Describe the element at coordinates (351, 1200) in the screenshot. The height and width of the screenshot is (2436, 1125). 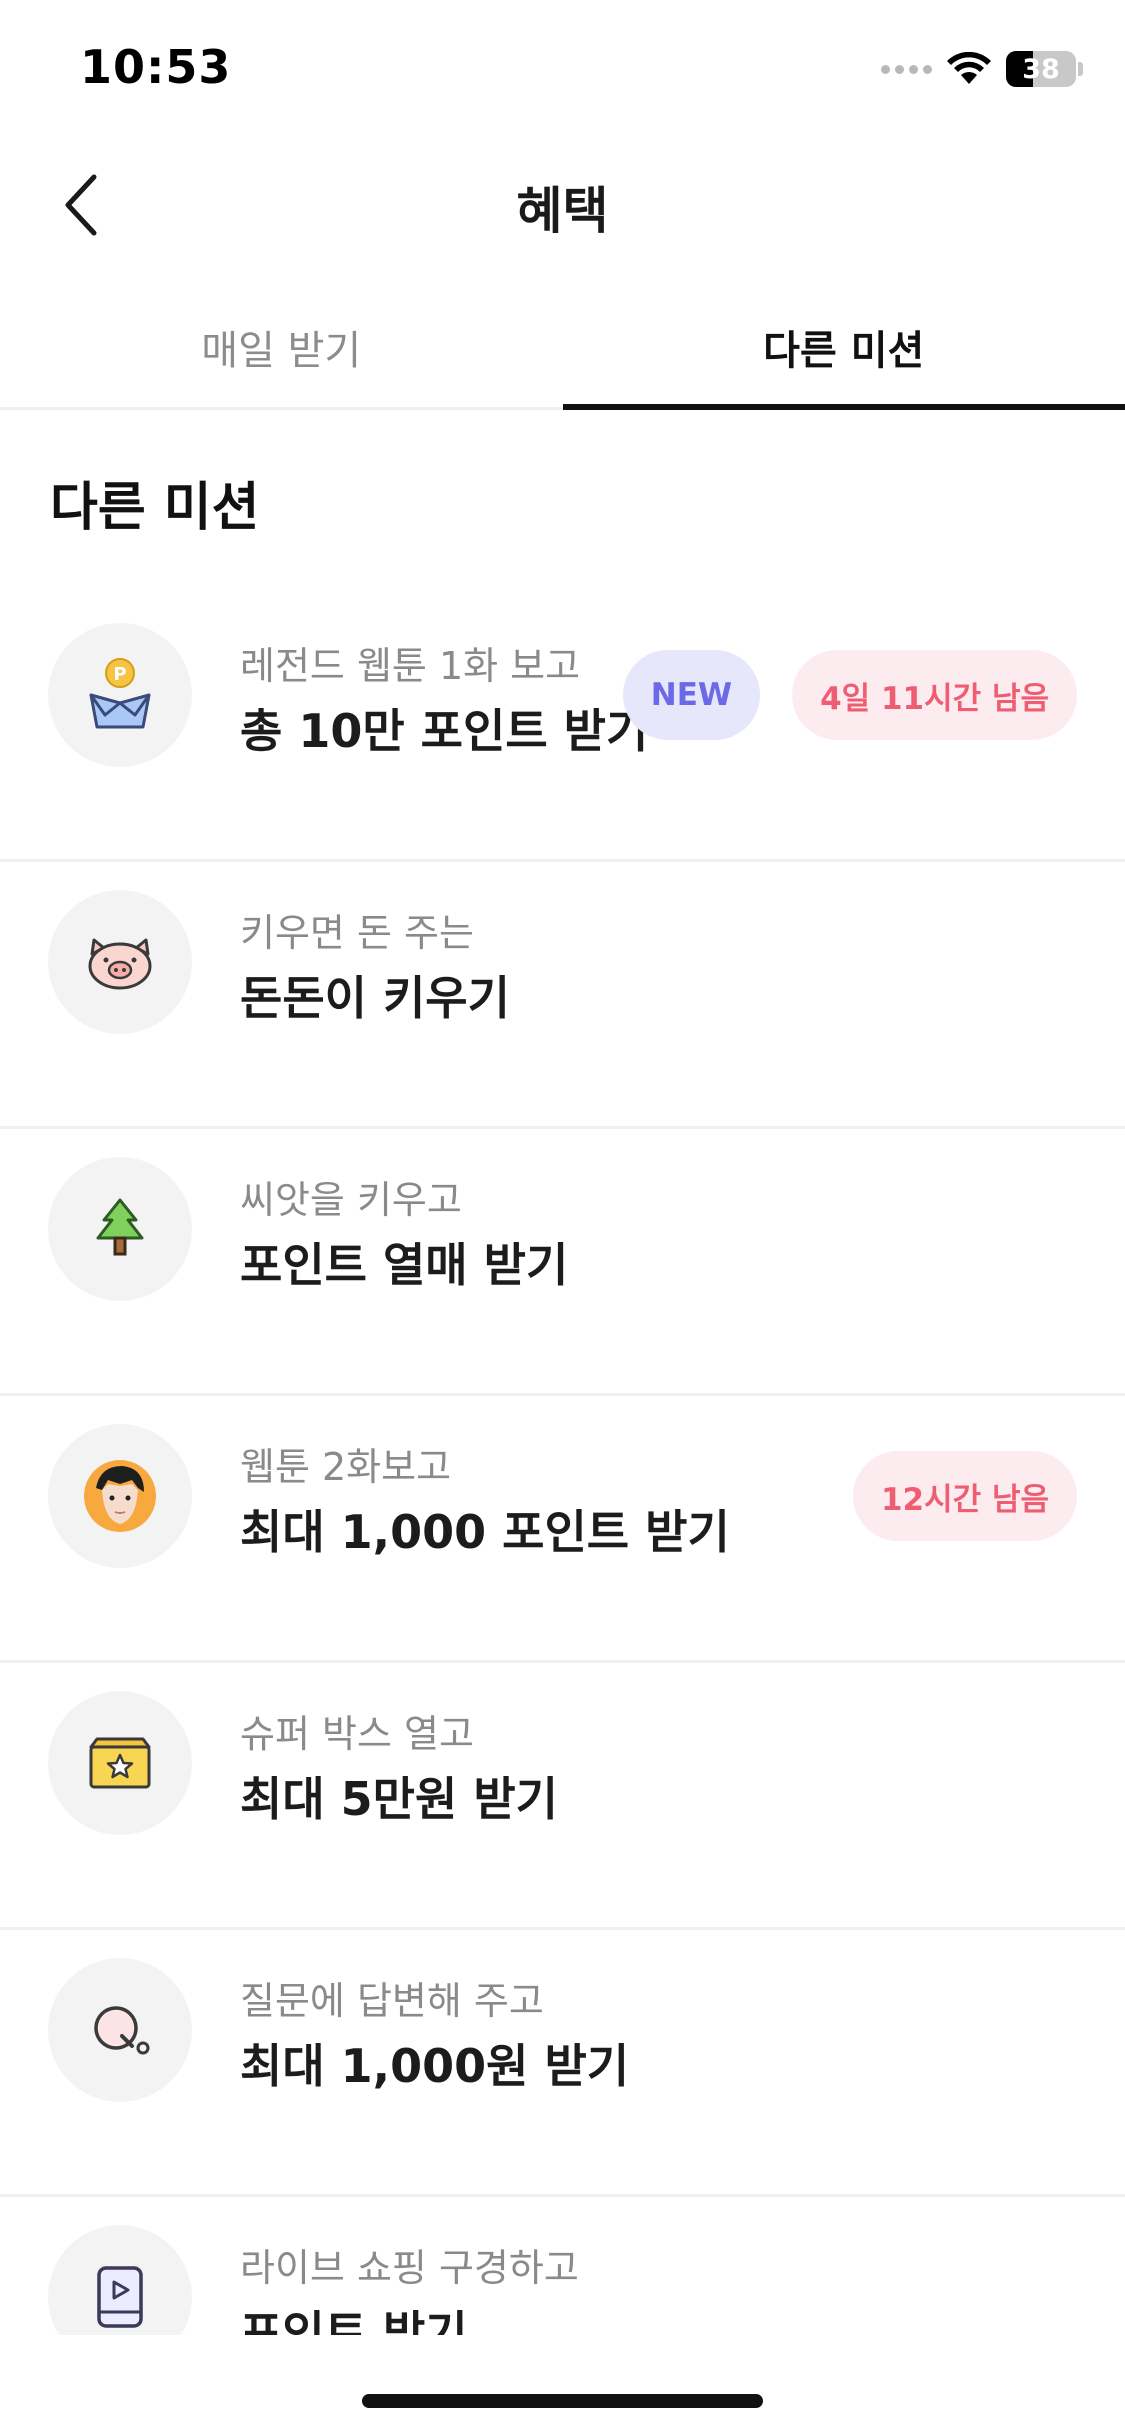
I see `mission-subtitle: 씨앗을 키우고` at that location.